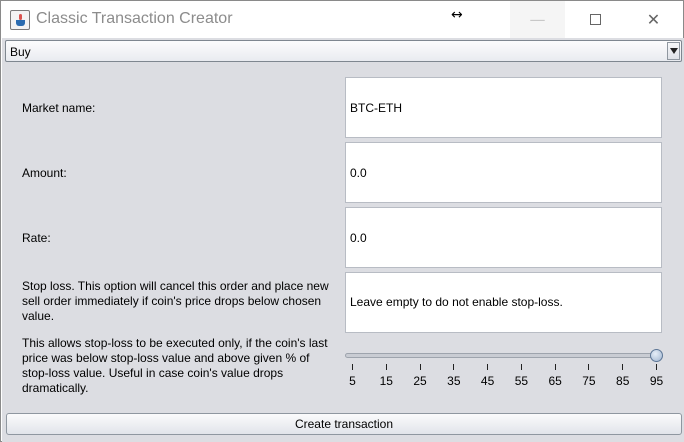 This screenshot has height=442, width=684. I want to click on slider-tick-label: 75, so click(589, 381).